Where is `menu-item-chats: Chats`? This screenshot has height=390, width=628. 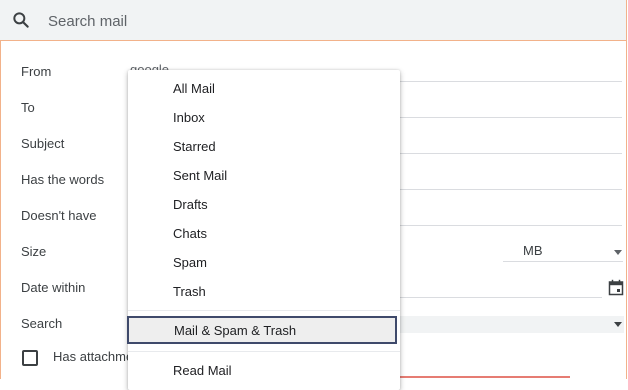 menu-item-chats: Chats is located at coordinates (264, 234).